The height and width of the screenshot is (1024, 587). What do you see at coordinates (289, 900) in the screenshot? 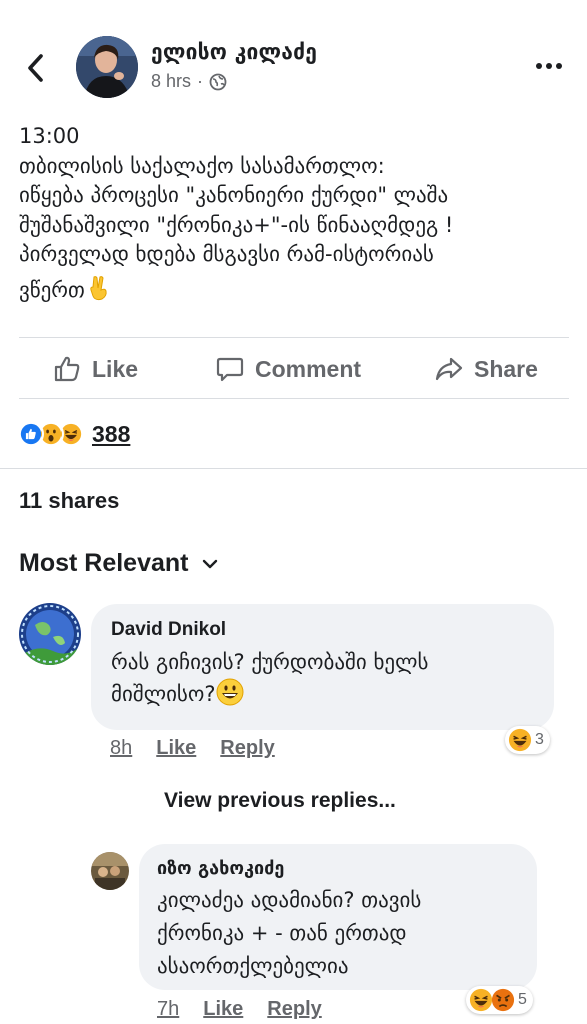
I see `reply-line: კილაძეა ადამიანი? თავის` at bounding box center [289, 900].